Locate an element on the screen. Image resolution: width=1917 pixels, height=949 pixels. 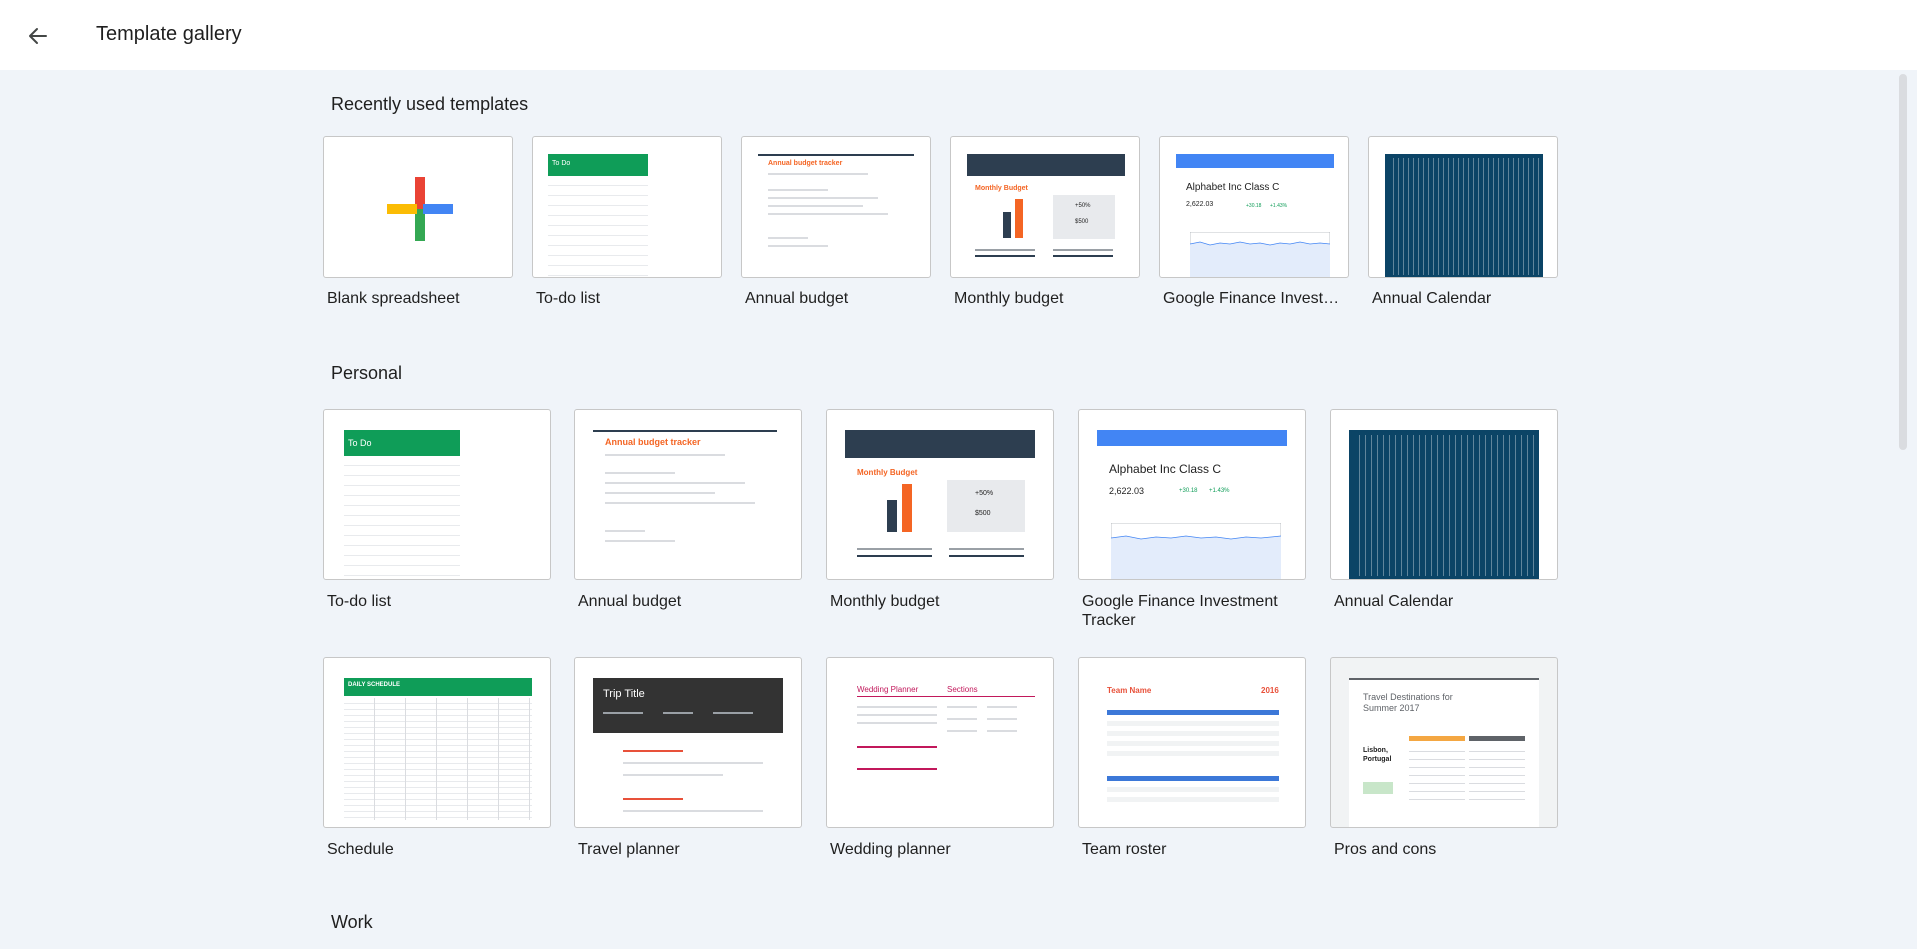
template-thumbnail is located at coordinates (1444, 494).